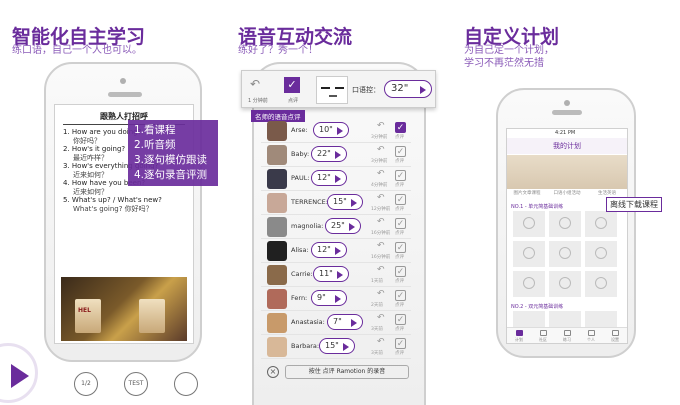 This screenshot has width=680, height=405. I want to click on check-label: 点评, so click(293, 101).